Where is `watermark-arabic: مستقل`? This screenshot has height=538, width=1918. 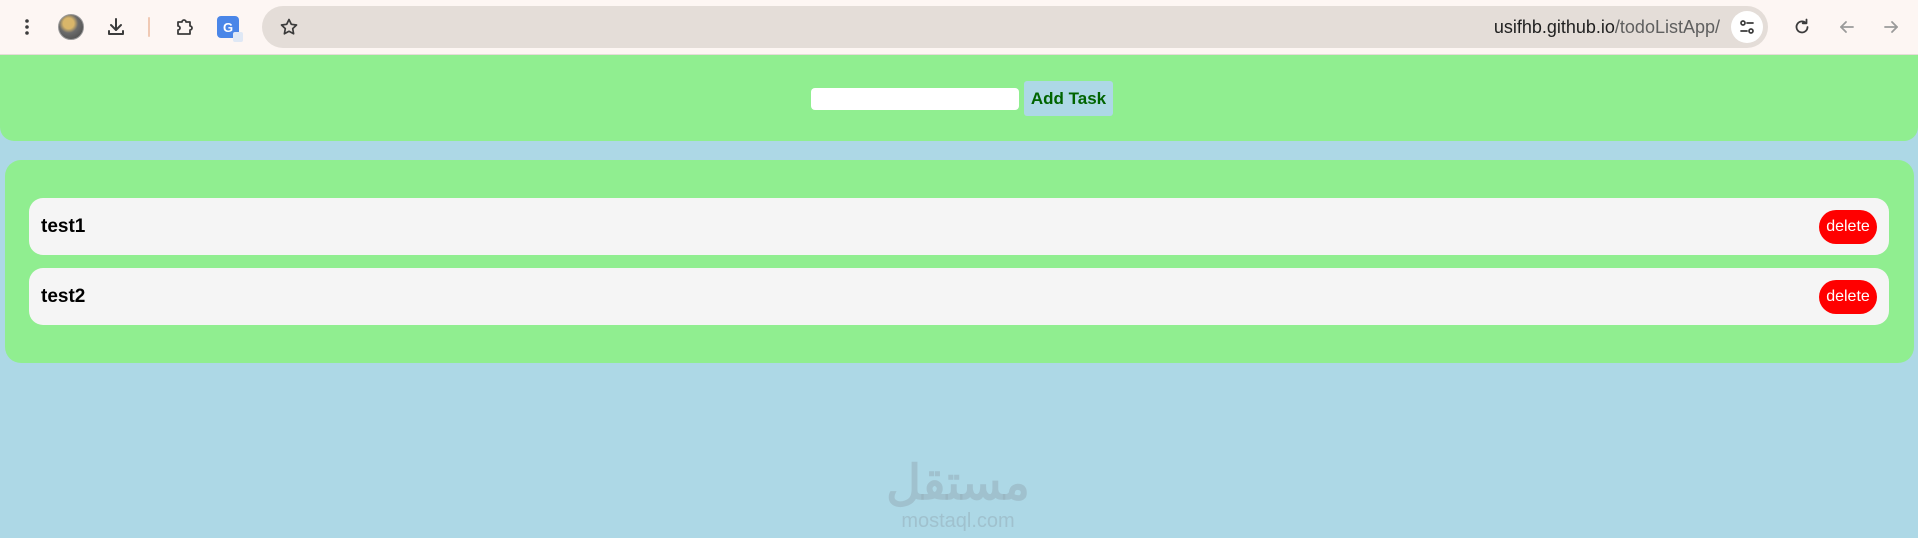
watermark-arabic: مستقل is located at coordinates (958, 483).